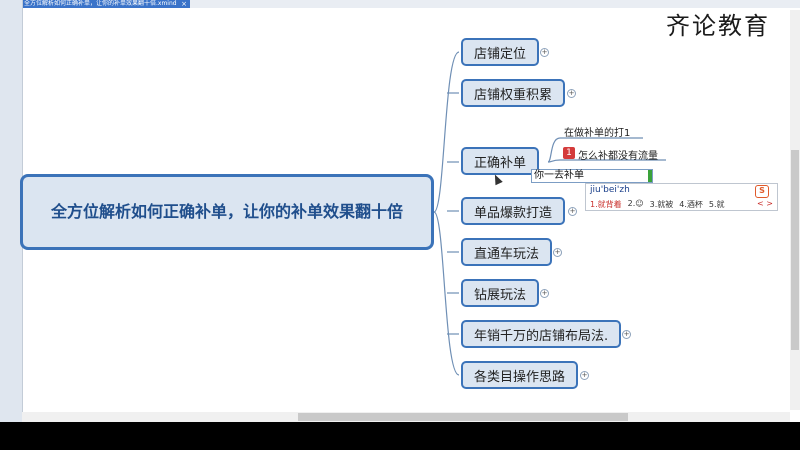 The width and height of the screenshot is (800, 450). I want to click on connector-trunk, so click(446, 132).